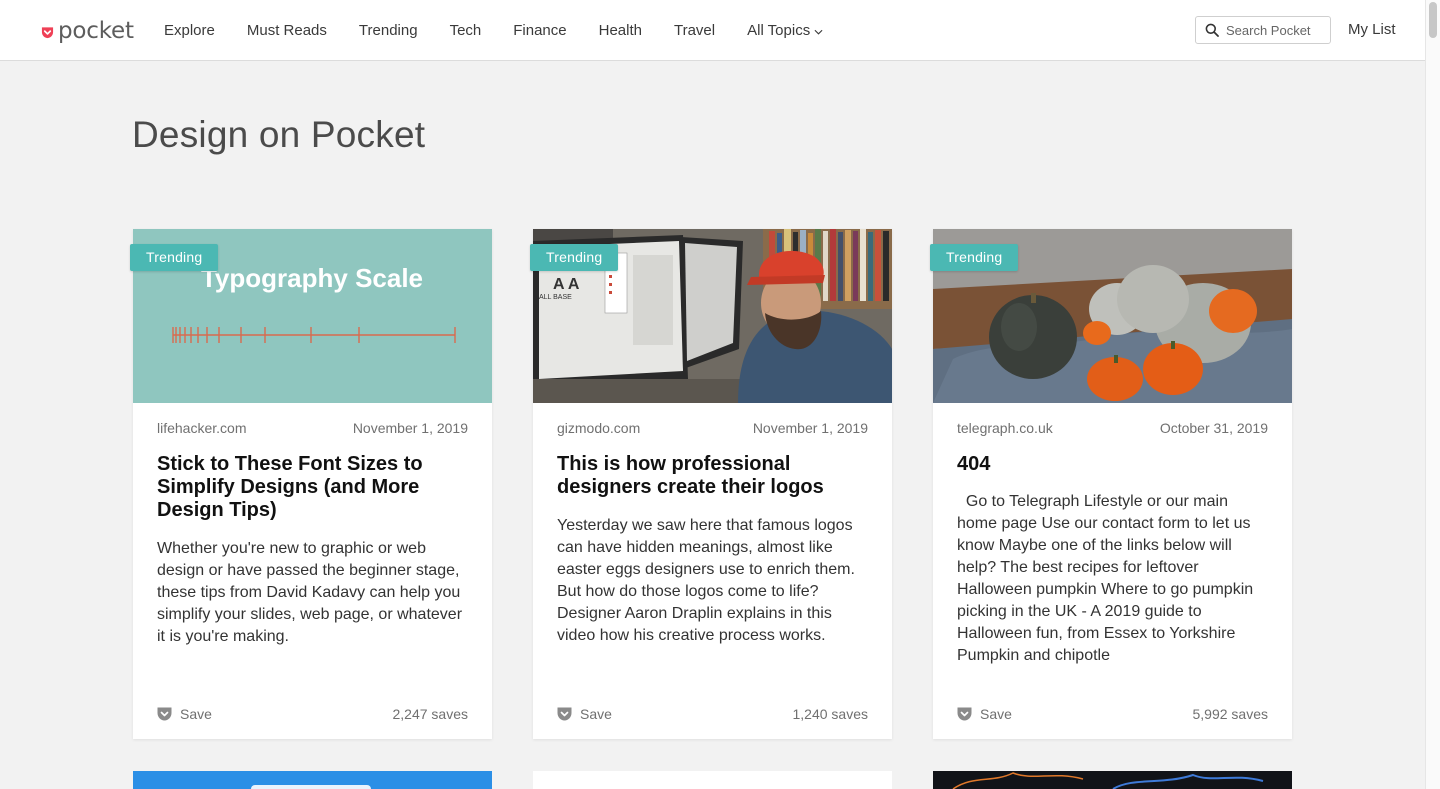  Describe the element at coordinates (1112, 714) in the screenshot. I see `save-row: Save 5,992 saves` at that location.